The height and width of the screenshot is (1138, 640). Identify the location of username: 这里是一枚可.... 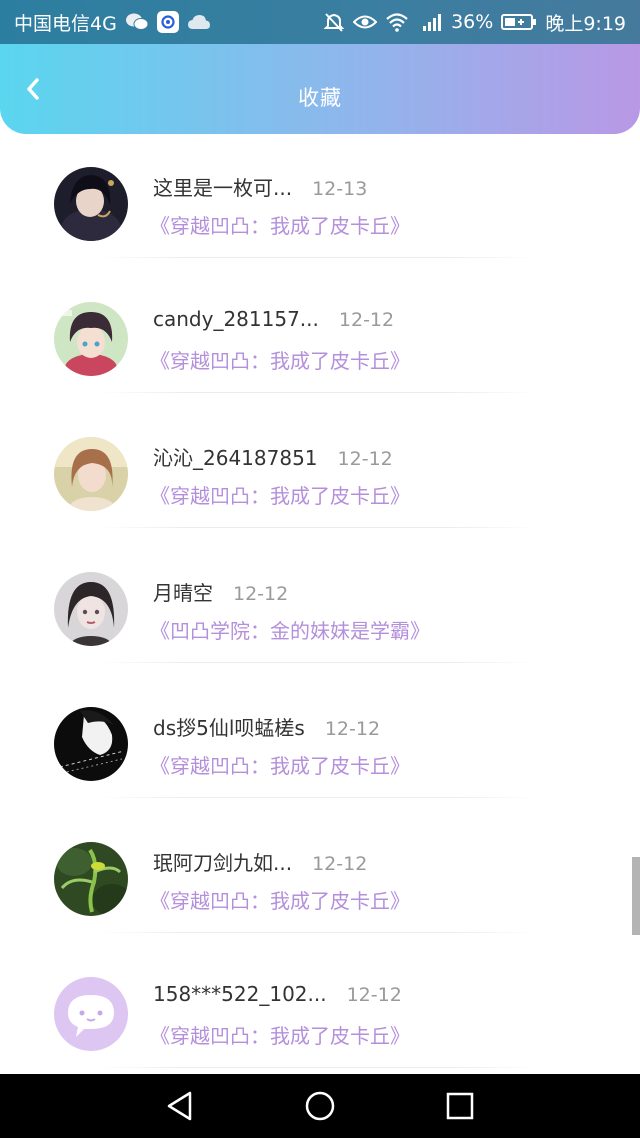
(223, 188).